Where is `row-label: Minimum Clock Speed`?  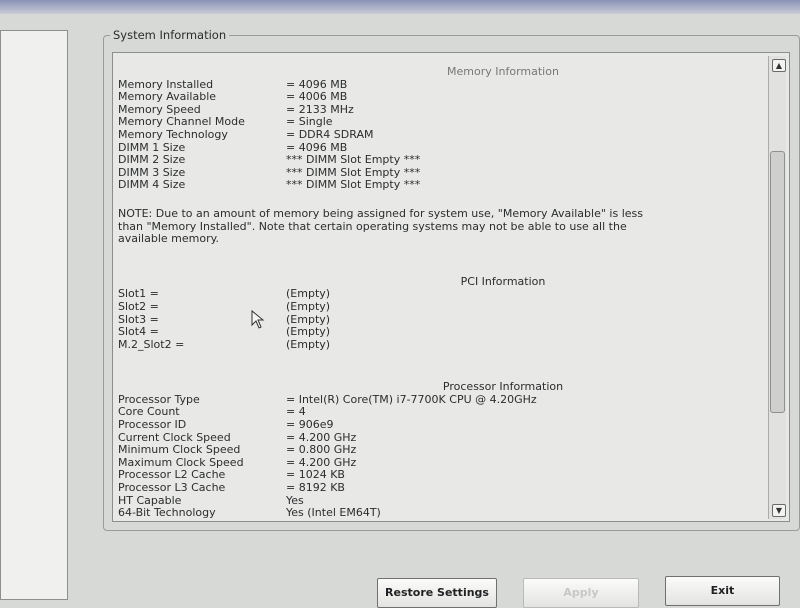
row-label: Minimum Clock Speed is located at coordinates (179, 450).